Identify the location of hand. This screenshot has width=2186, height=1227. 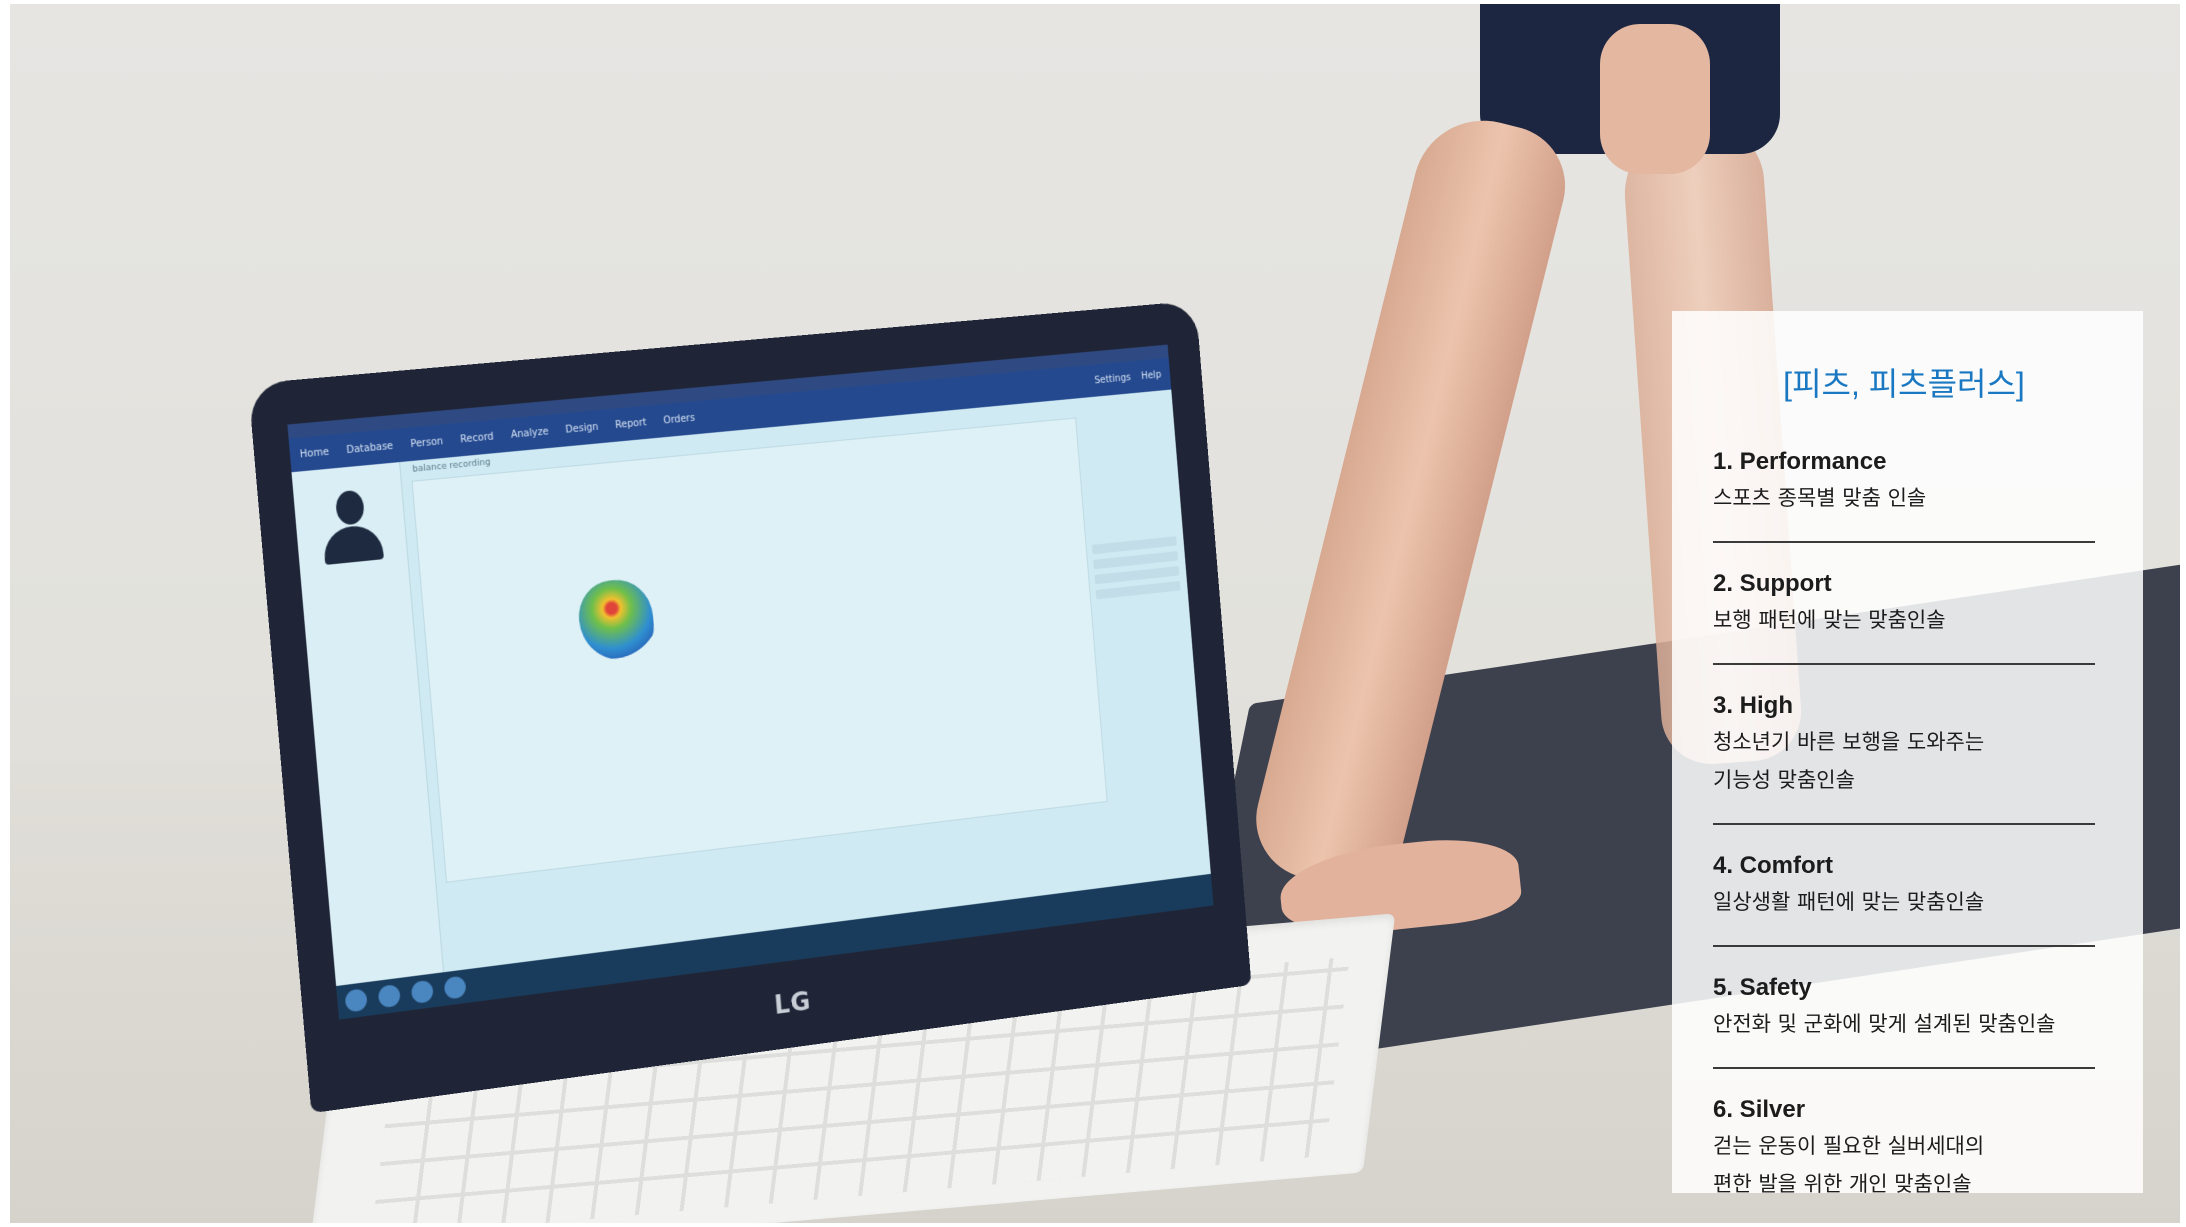
(1655, 99).